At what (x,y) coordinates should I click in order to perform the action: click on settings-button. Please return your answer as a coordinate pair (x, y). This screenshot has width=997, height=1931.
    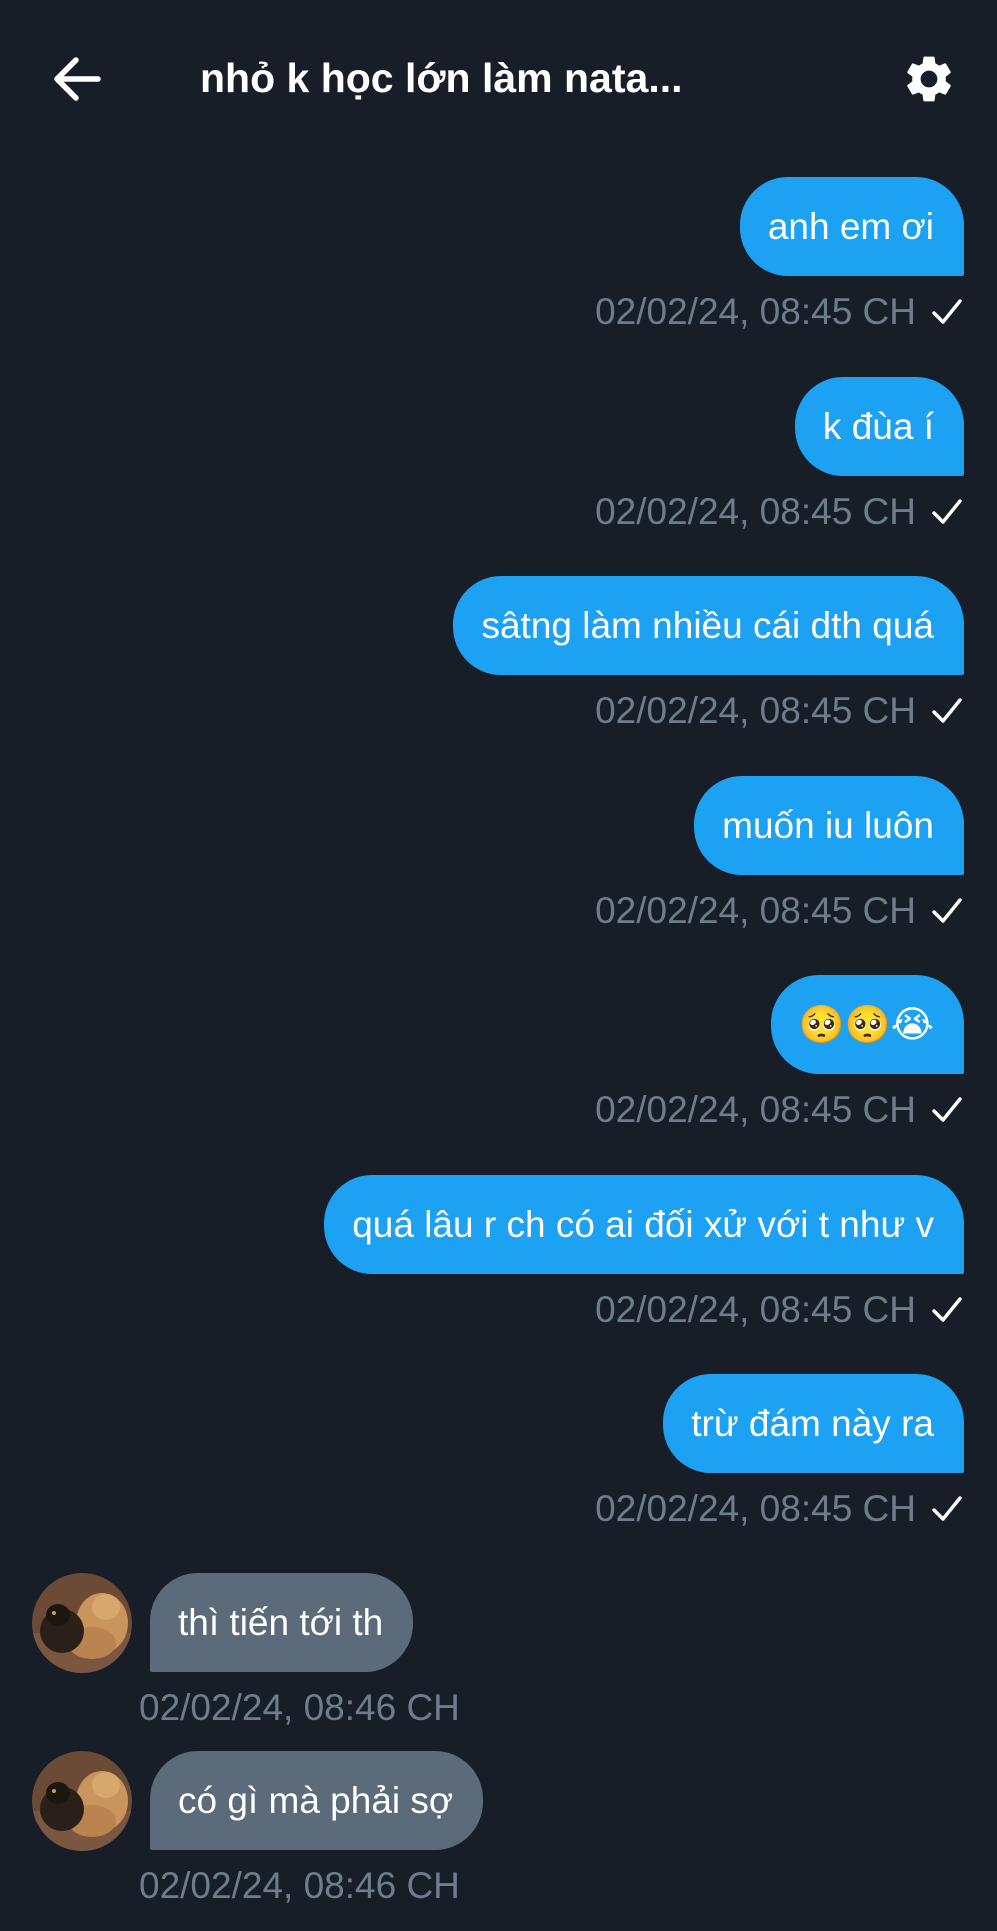
    Looking at the image, I should click on (929, 79).